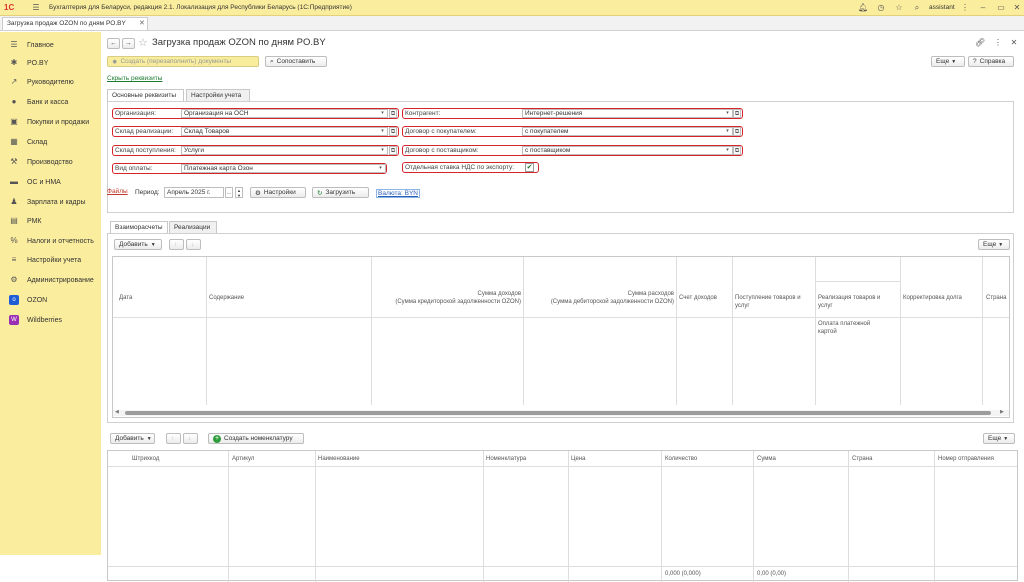 This screenshot has width=1024, height=582. Describe the element at coordinates (284, 131) in the screenshot. I see `sale-warehouse-field: Склад Товаров` at that location.